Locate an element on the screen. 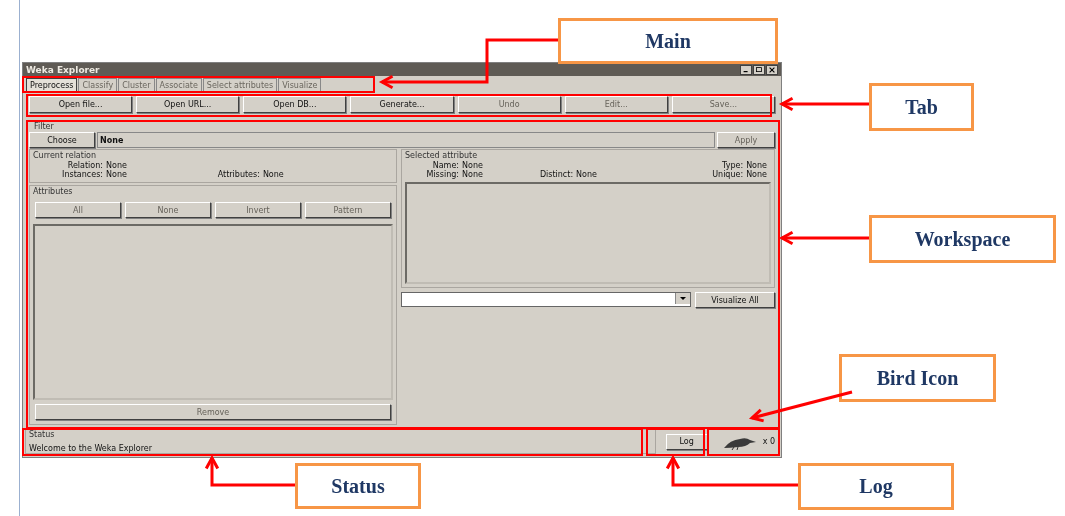 Image resolution: width=1065 pixels, height=516 pixels. window-title: Weka Explorer is located at coordinates (63, 69).